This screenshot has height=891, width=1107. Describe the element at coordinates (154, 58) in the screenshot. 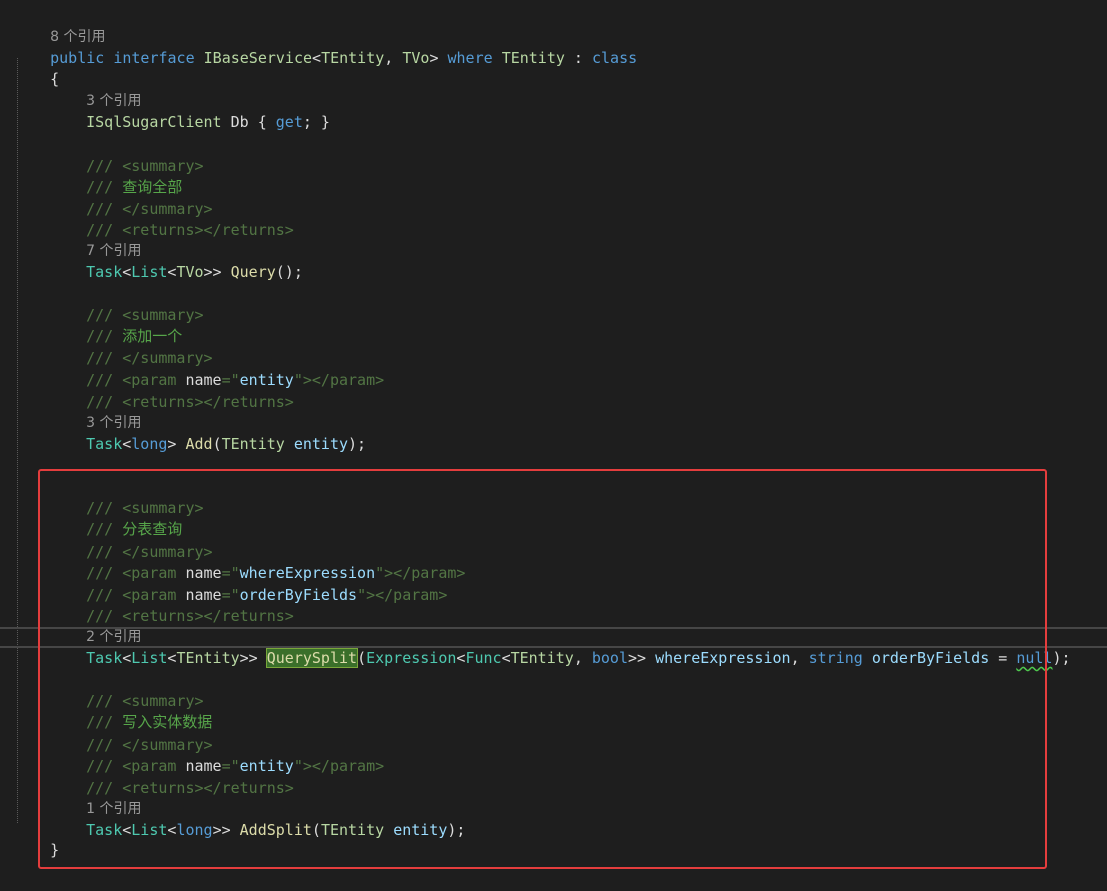

I see `keyword: interface` at that location.